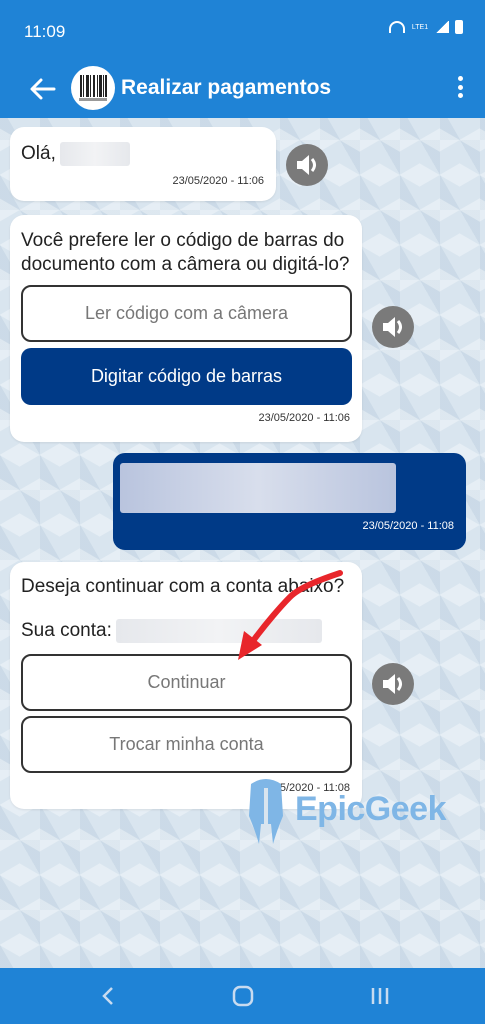 The width and height of the screenshot is (485, 1024). I want to click on status-icons: LTE1, so click(426, 27).